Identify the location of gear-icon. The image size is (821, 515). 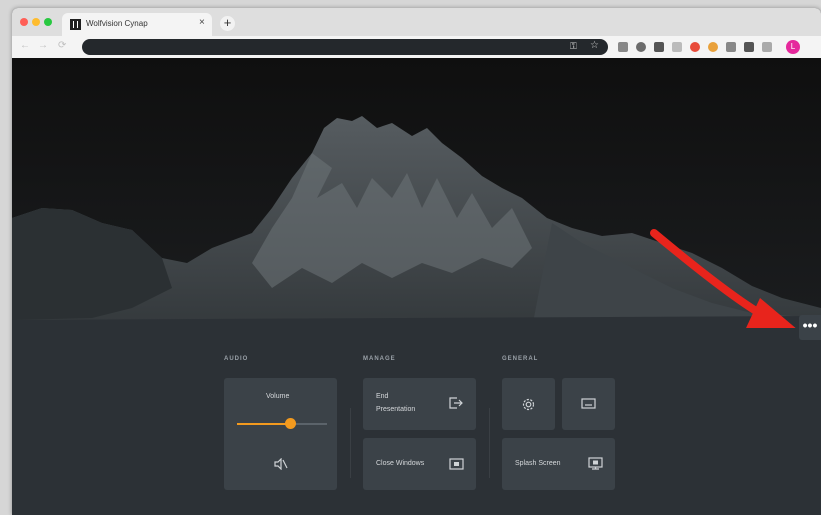
(528, 404).